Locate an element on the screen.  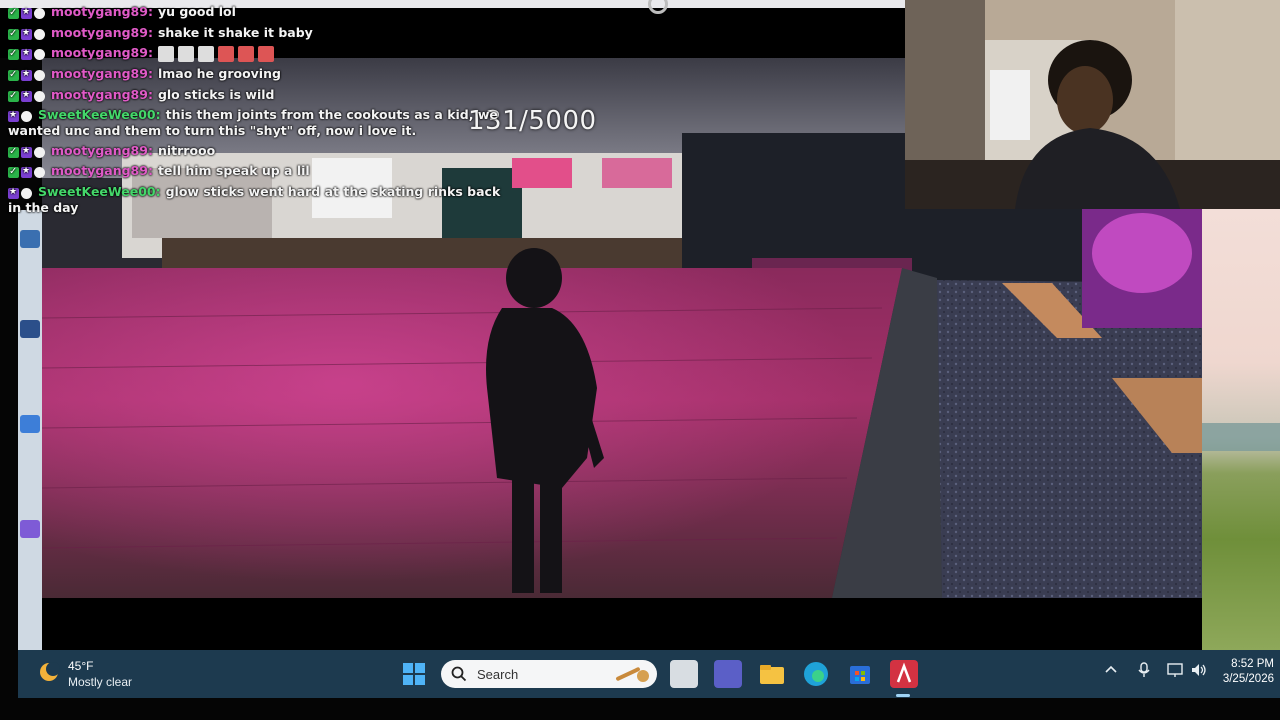
search-icon is located at coordinates (459, 674).